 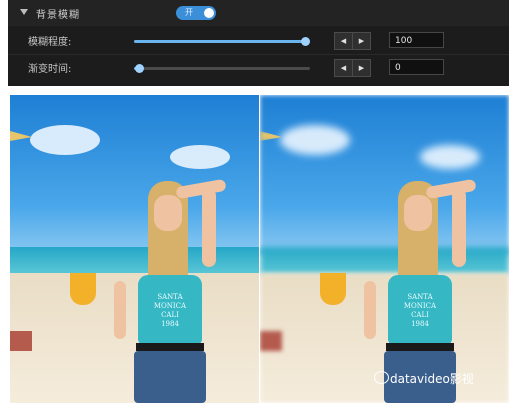 I want to click on toggle-label: 开, so click(x=189, y=12).